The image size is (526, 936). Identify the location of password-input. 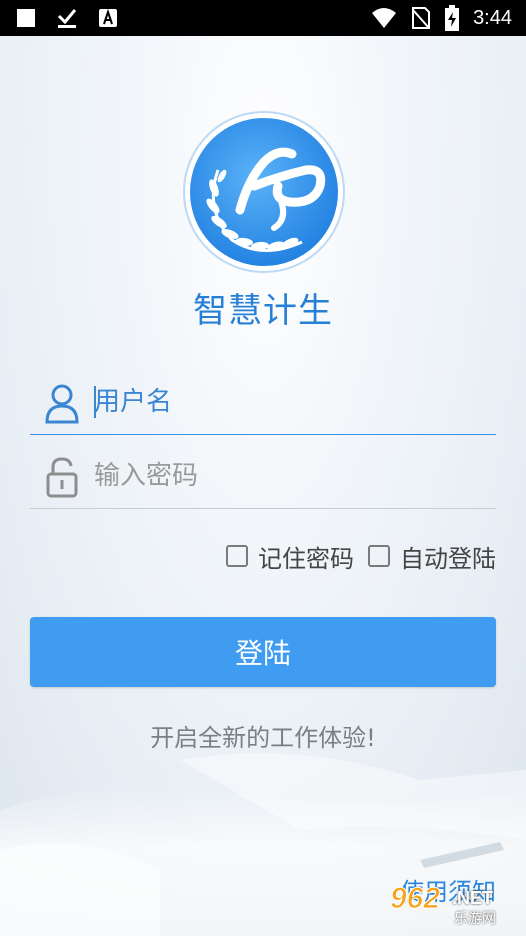
(289, 476).